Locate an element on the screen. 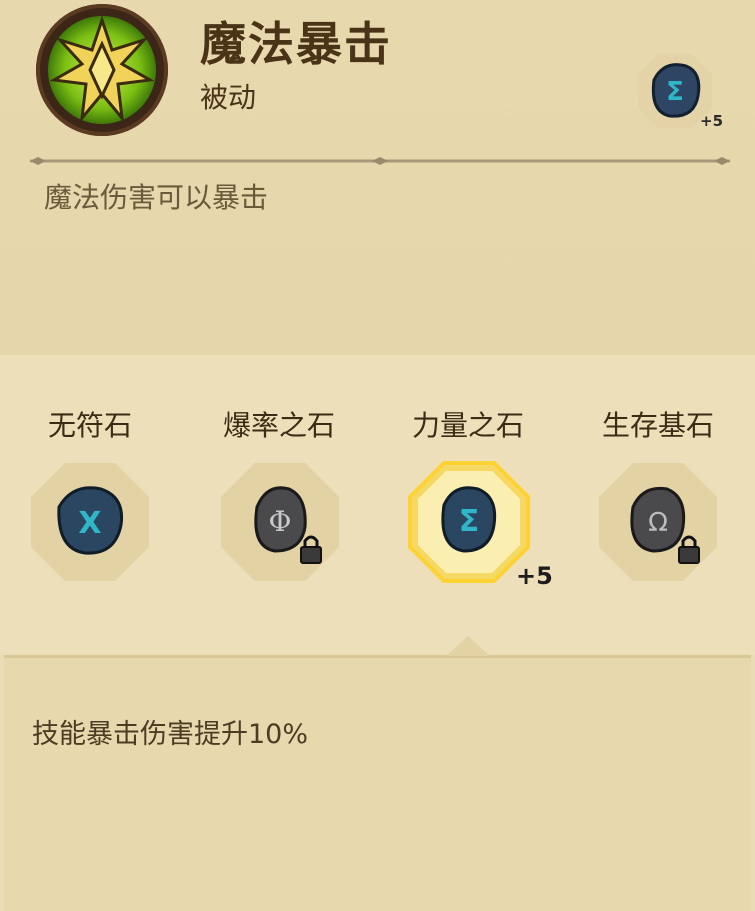 The image size is (755, 911). svg-text: Φ is located at coordinates (280, 521).